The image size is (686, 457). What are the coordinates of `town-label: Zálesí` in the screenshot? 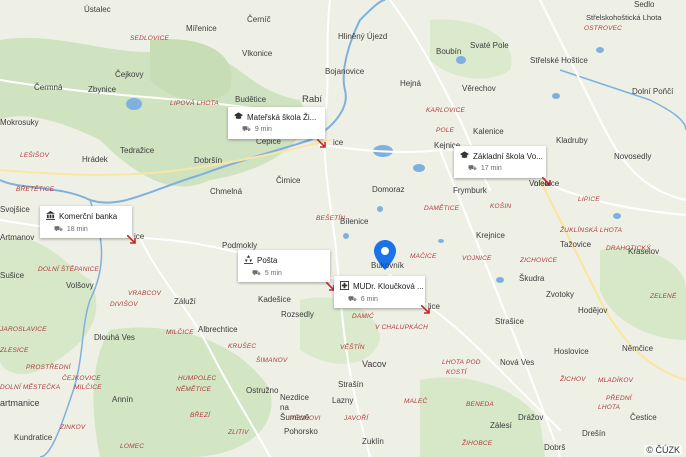 It's located at (501, 425).